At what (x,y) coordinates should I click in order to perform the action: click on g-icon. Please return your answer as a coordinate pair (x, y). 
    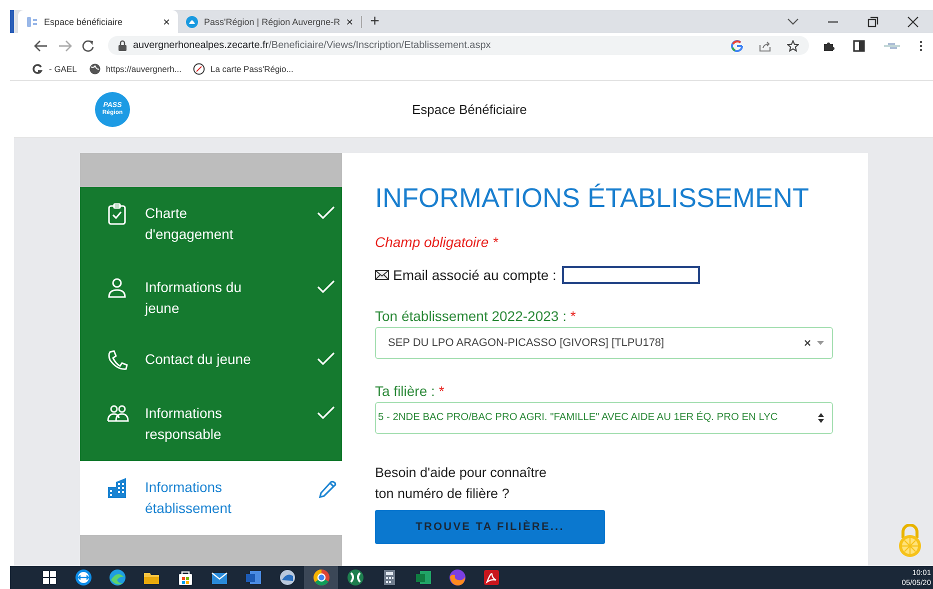
    Looking at the image, I should click on (38, 69).